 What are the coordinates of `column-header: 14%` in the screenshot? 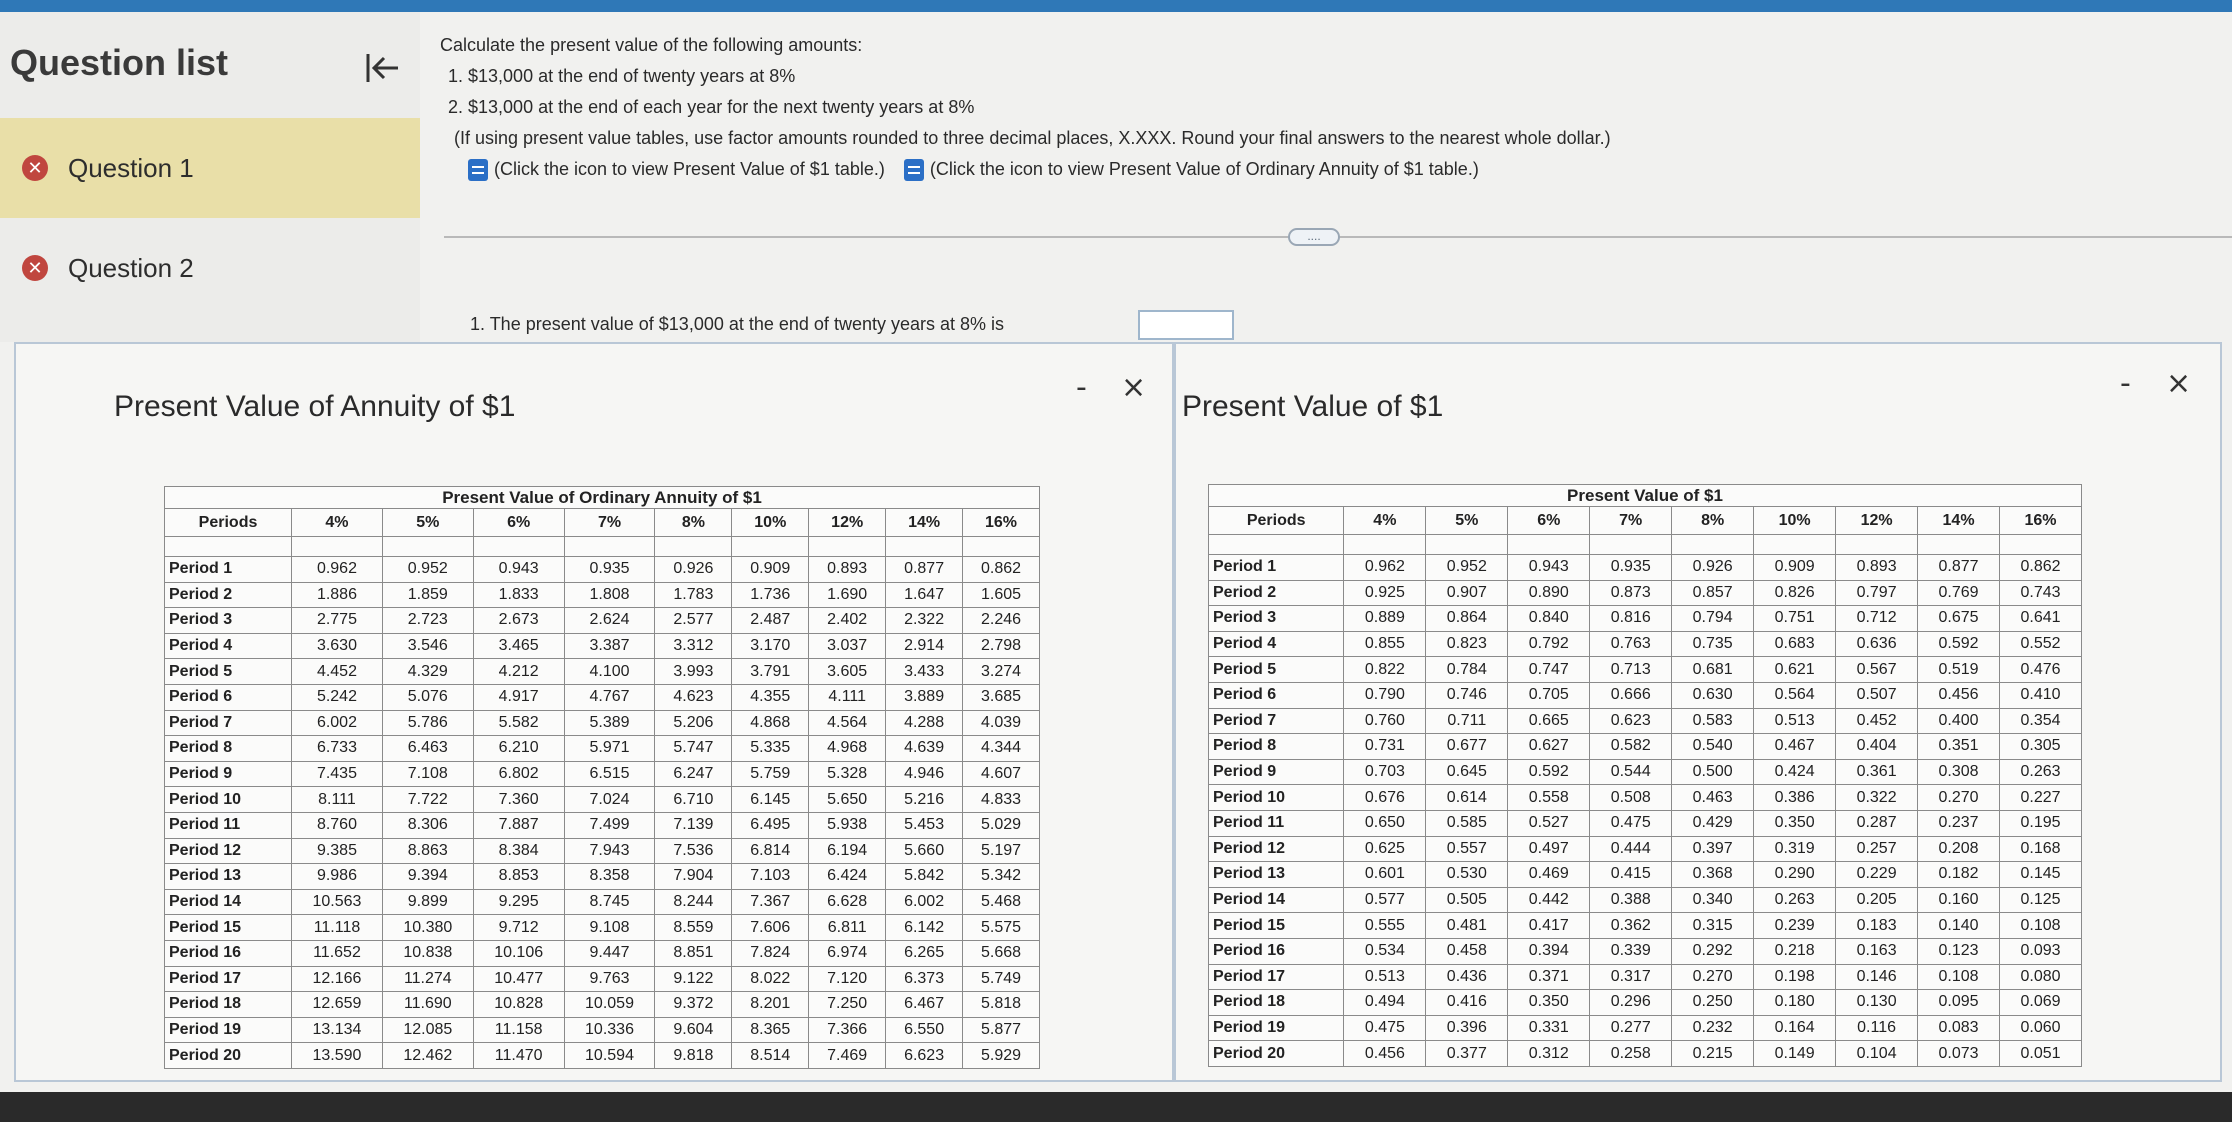 It's located at (924, 522).